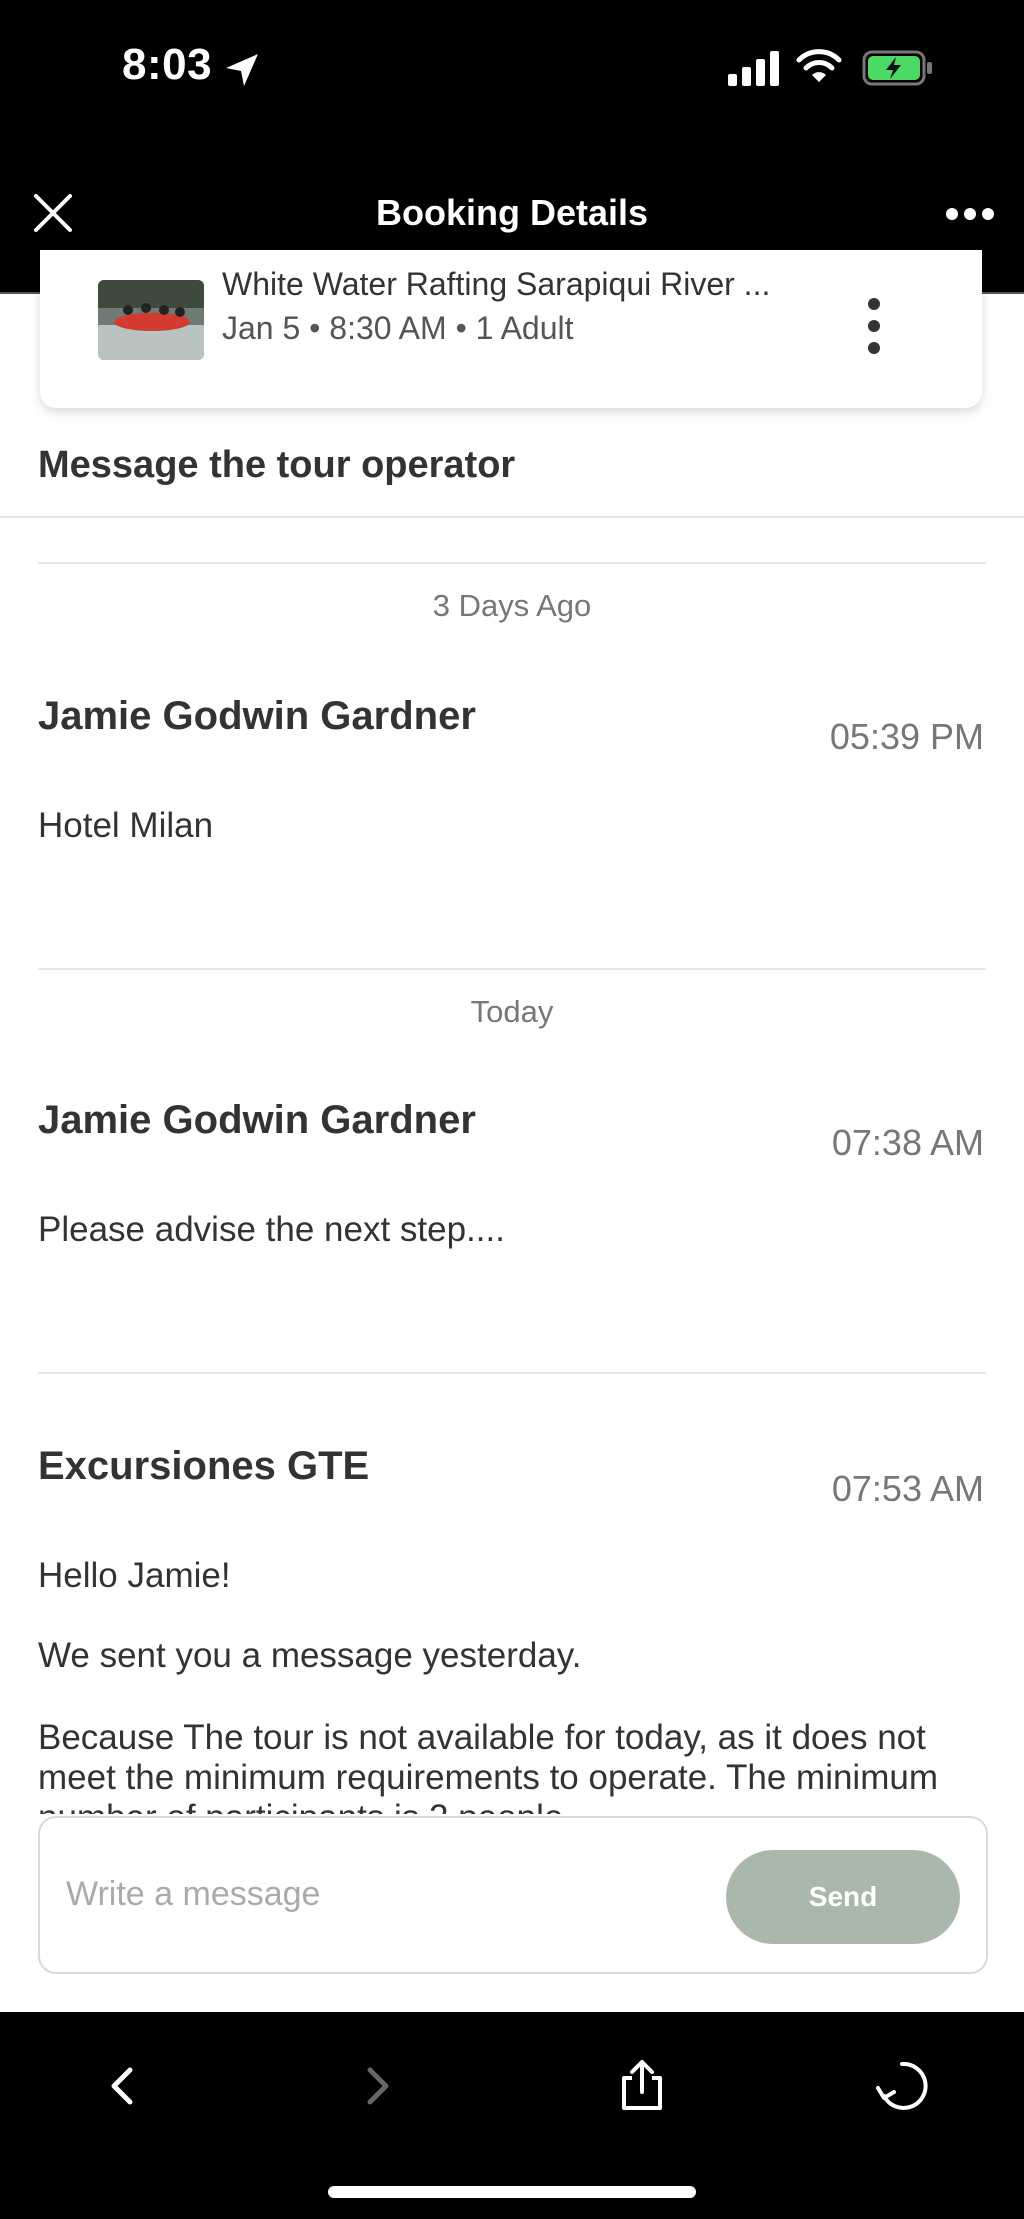  I want to click on share-icon, so click(642, 2086).